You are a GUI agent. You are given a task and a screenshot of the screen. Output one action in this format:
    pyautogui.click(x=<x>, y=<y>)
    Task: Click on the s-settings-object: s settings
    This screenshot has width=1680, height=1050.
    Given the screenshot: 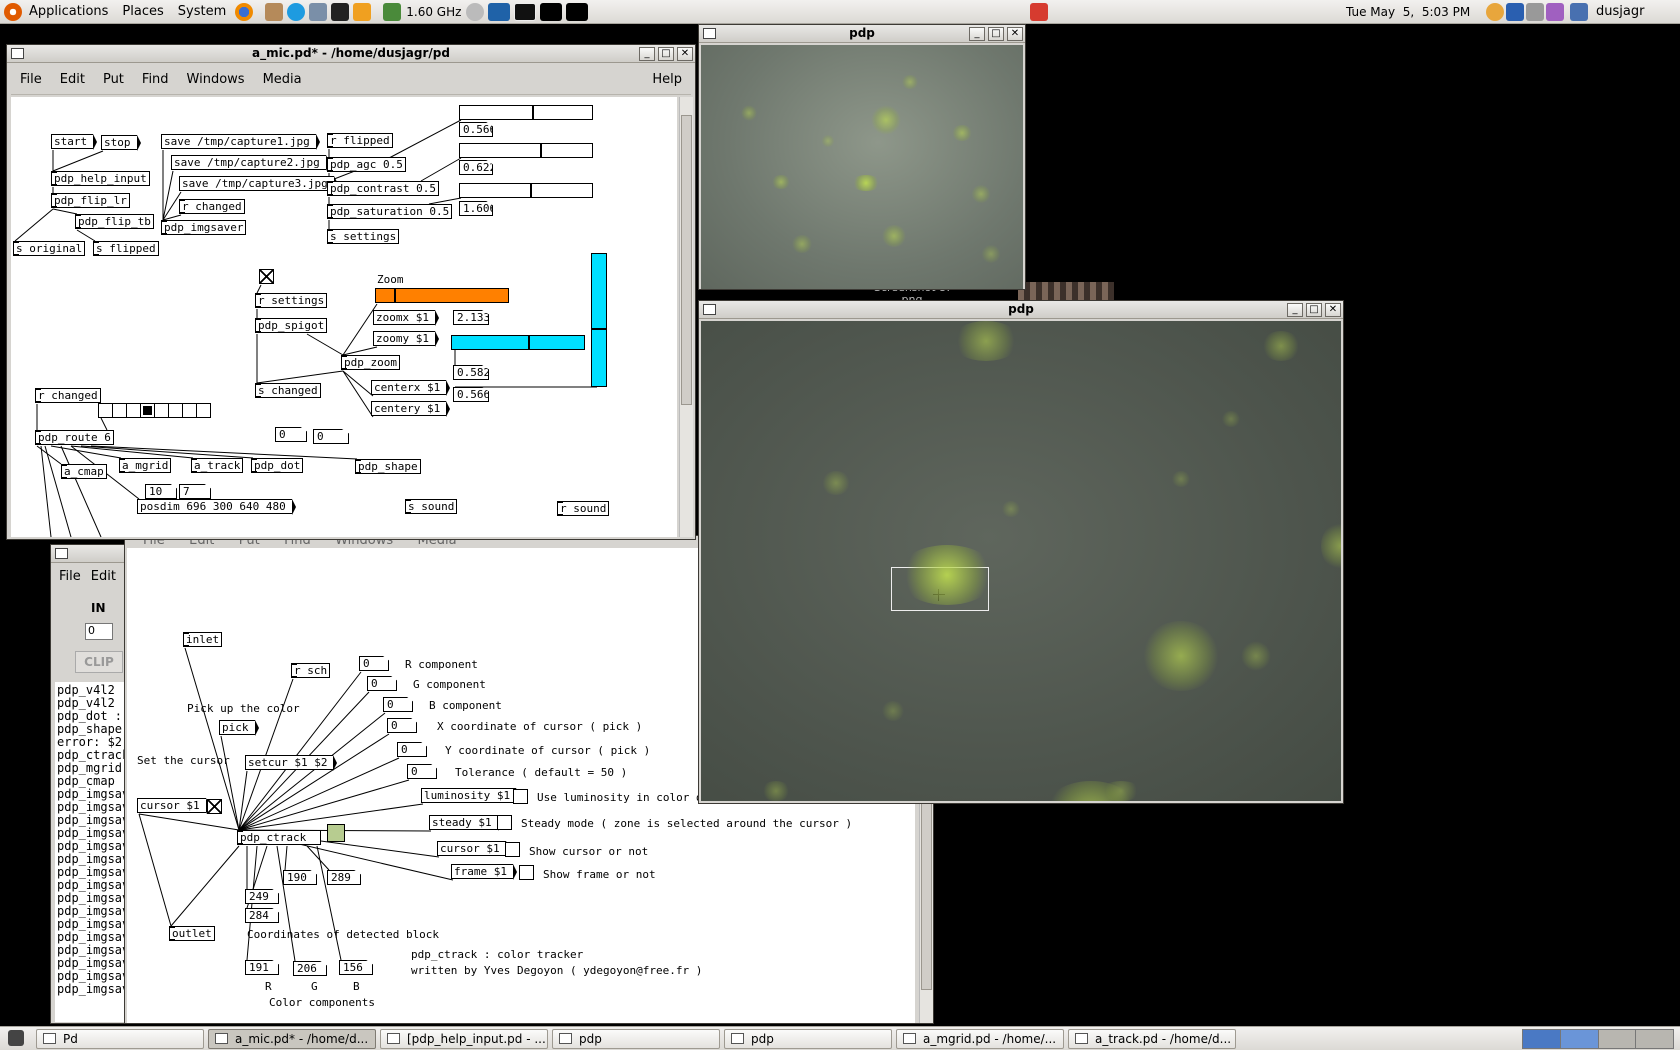 What is the action you would take?
    pyautogui.click(x=363, y=236)
    